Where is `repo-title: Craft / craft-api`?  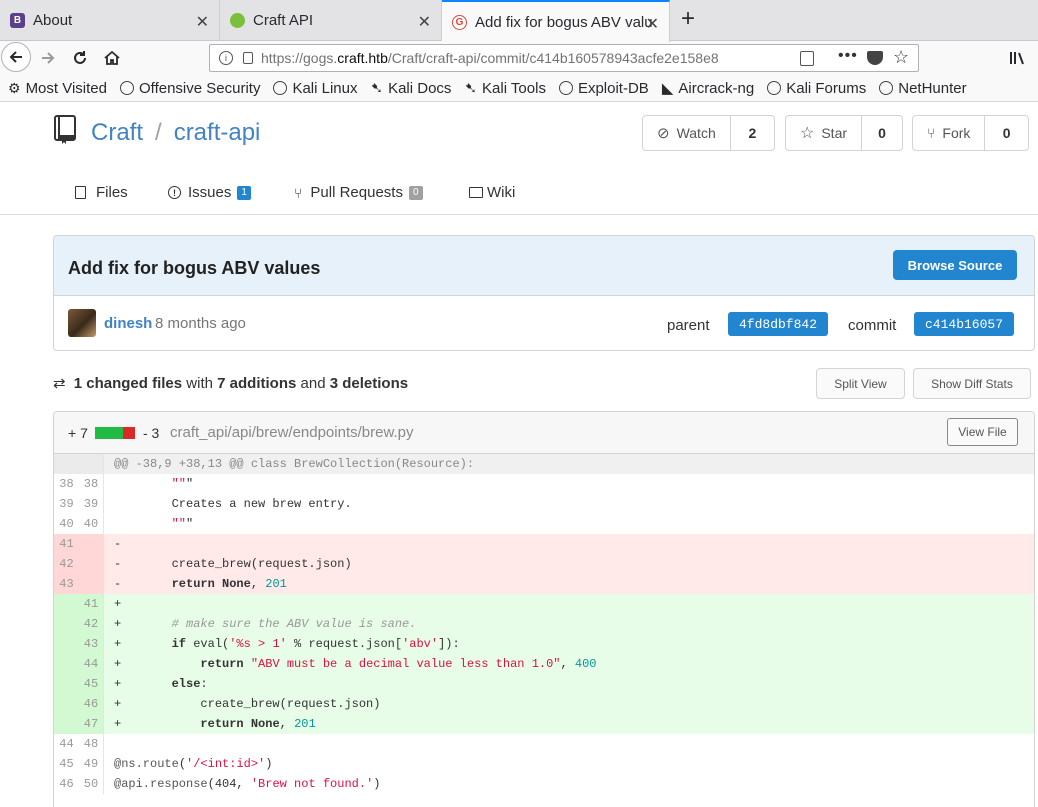
repo-title: Craft / craft-api is located at coordinates (175, 133).